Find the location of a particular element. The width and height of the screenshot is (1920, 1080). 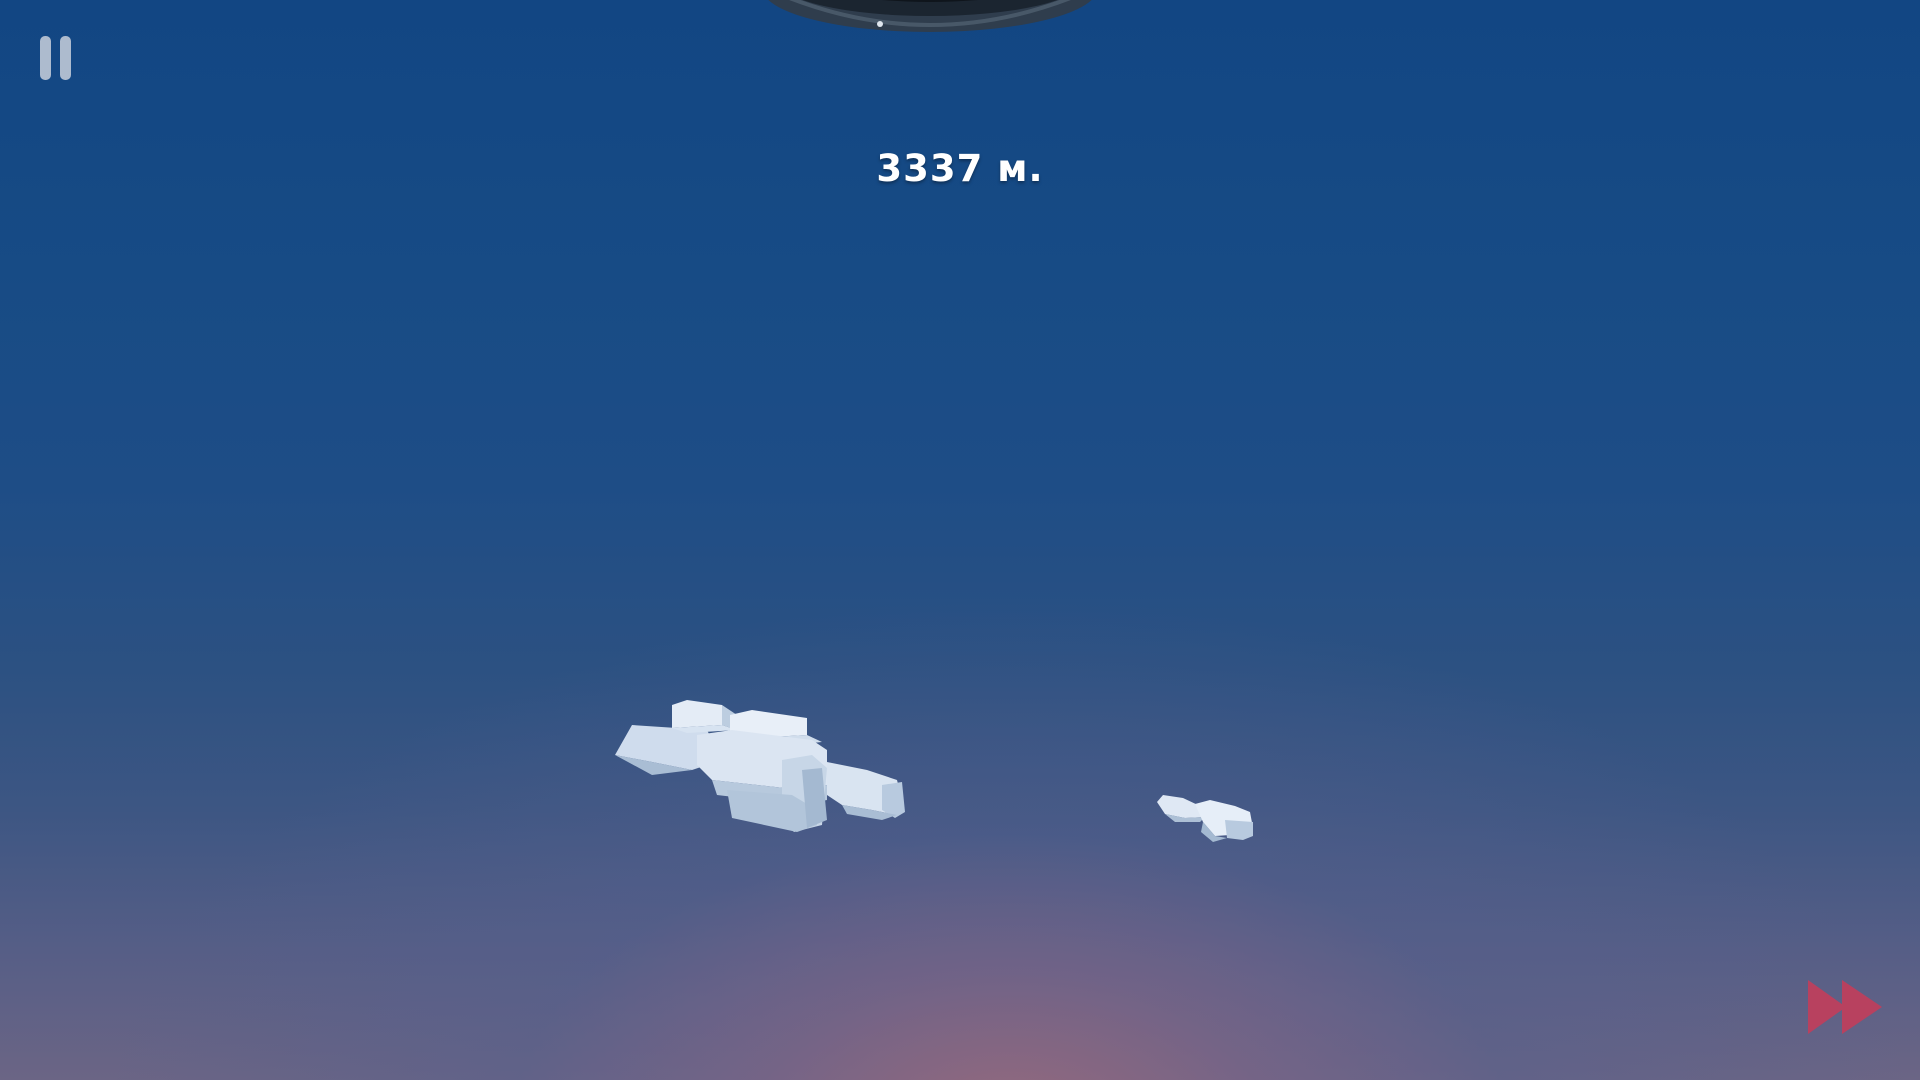

distance-counter: 3337 м. is located at coordinates (960, 168).